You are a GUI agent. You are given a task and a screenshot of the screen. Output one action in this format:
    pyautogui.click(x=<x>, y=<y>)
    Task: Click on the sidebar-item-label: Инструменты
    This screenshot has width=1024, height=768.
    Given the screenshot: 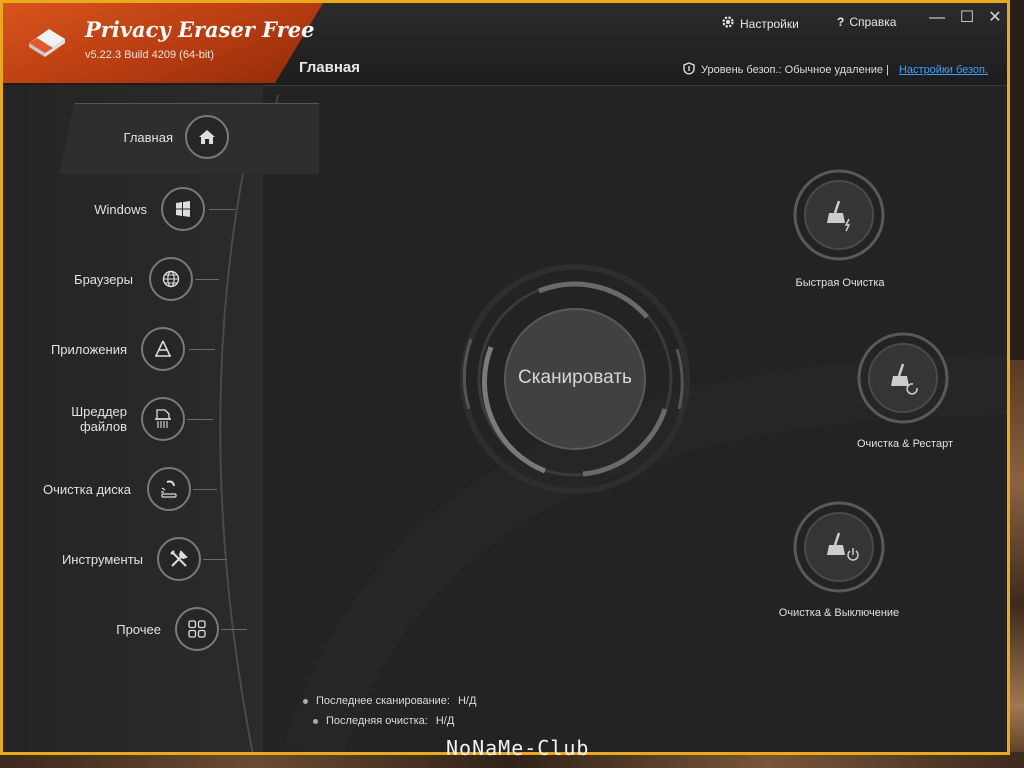 What is the action you would take?
    pyautogui.click(x=102, y=559)
    